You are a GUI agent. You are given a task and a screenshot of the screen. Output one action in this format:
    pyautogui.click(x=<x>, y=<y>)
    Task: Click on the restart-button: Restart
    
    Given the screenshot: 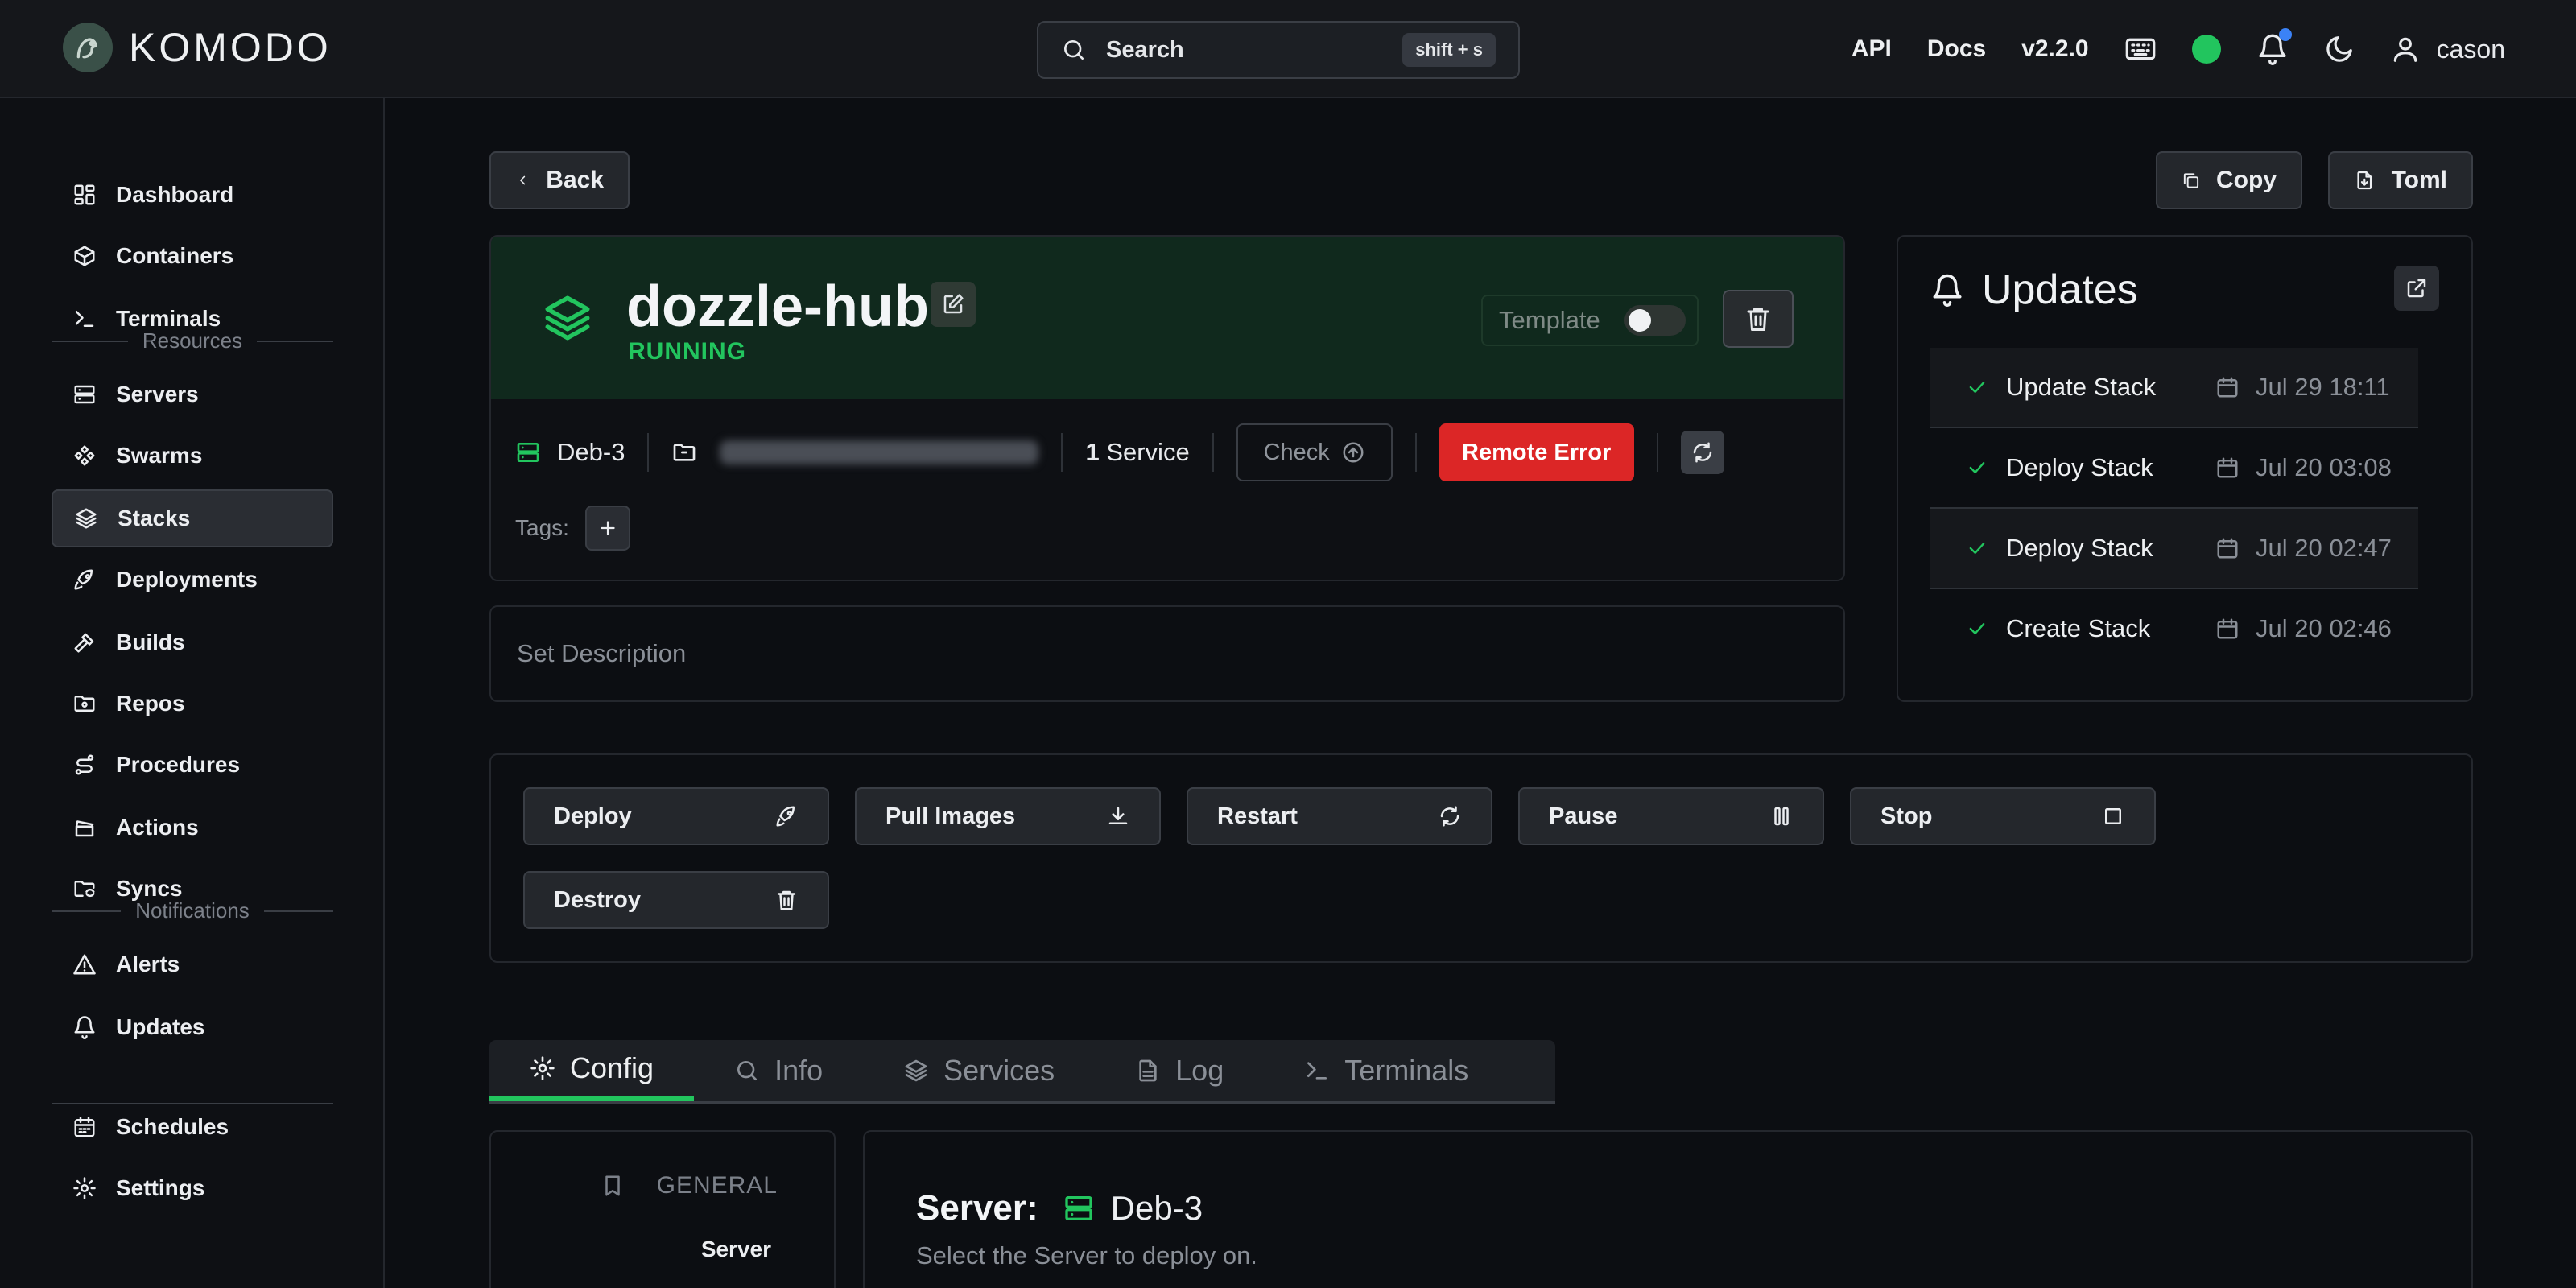 What is the action you would take?
    pyautogui.click(x=1339, y=816)
    